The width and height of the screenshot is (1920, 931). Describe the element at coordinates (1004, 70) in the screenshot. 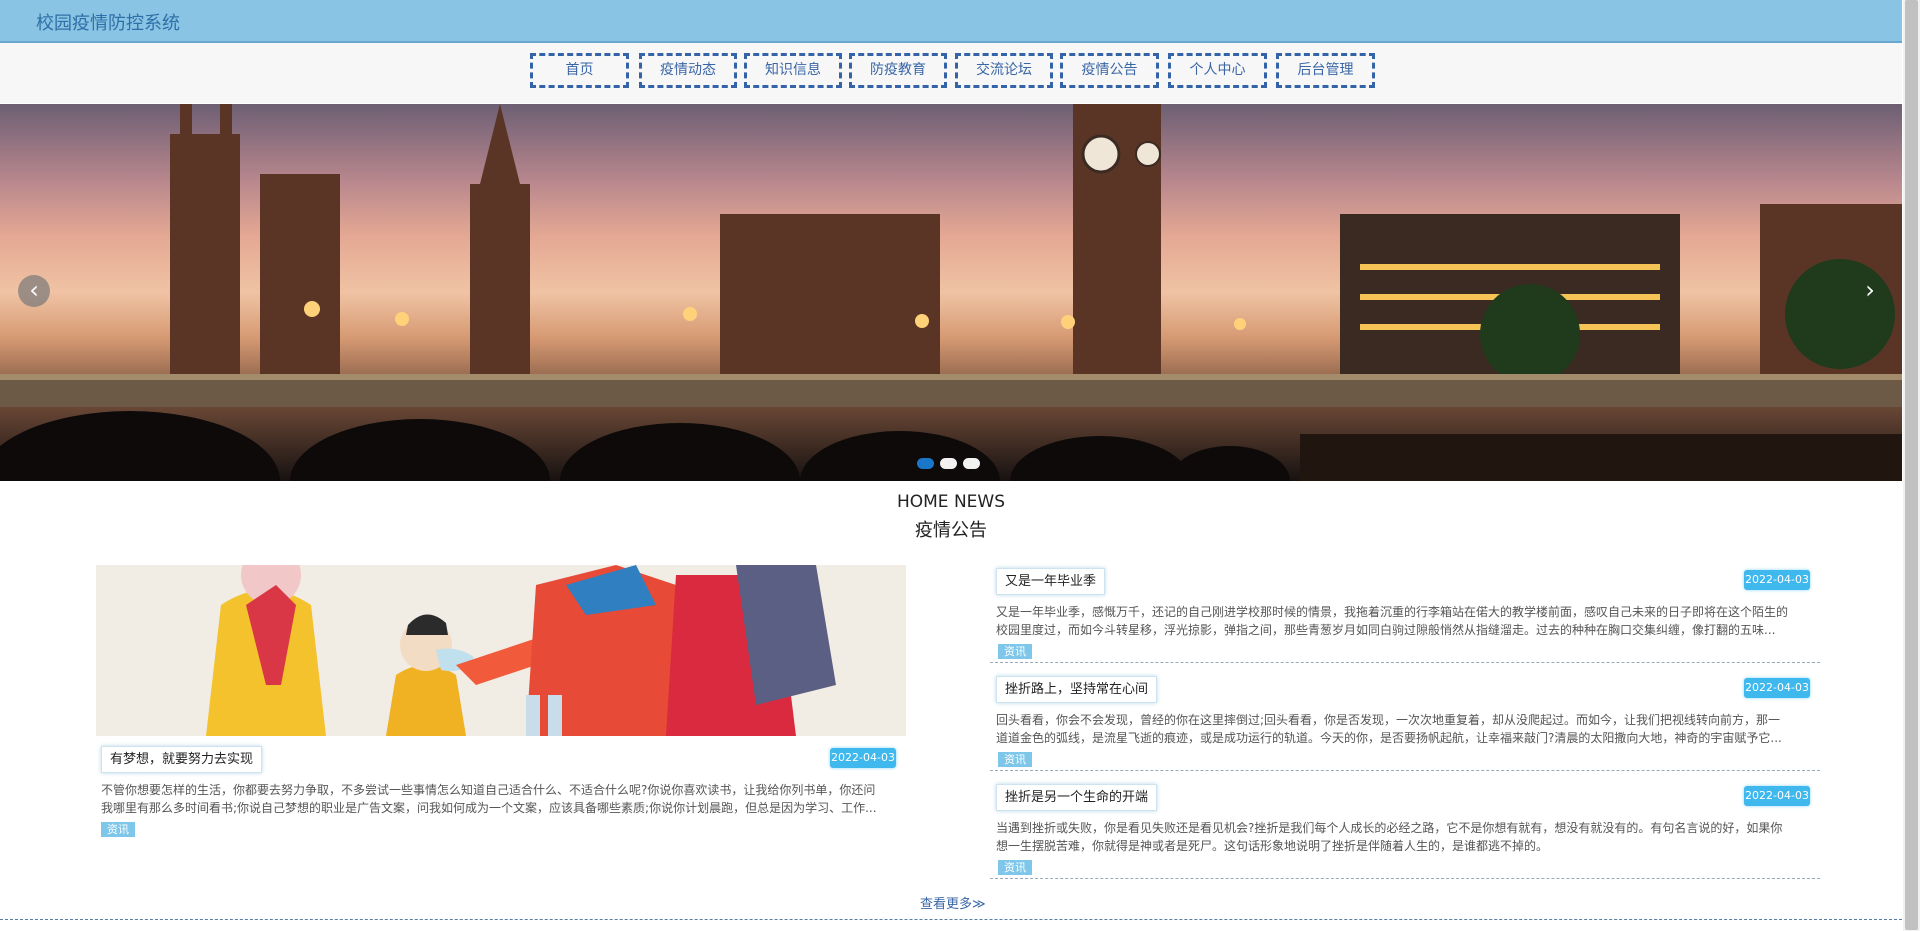

I see `nav-forum: 交流论坛` at that location.